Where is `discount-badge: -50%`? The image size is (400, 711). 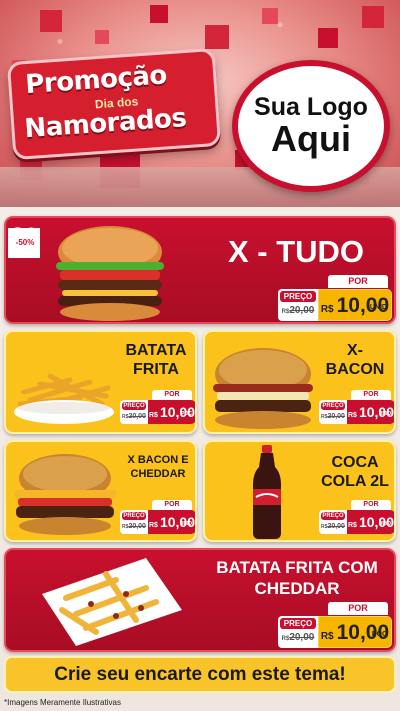
discount-badge: -50% is located at coordinates (25, 243).